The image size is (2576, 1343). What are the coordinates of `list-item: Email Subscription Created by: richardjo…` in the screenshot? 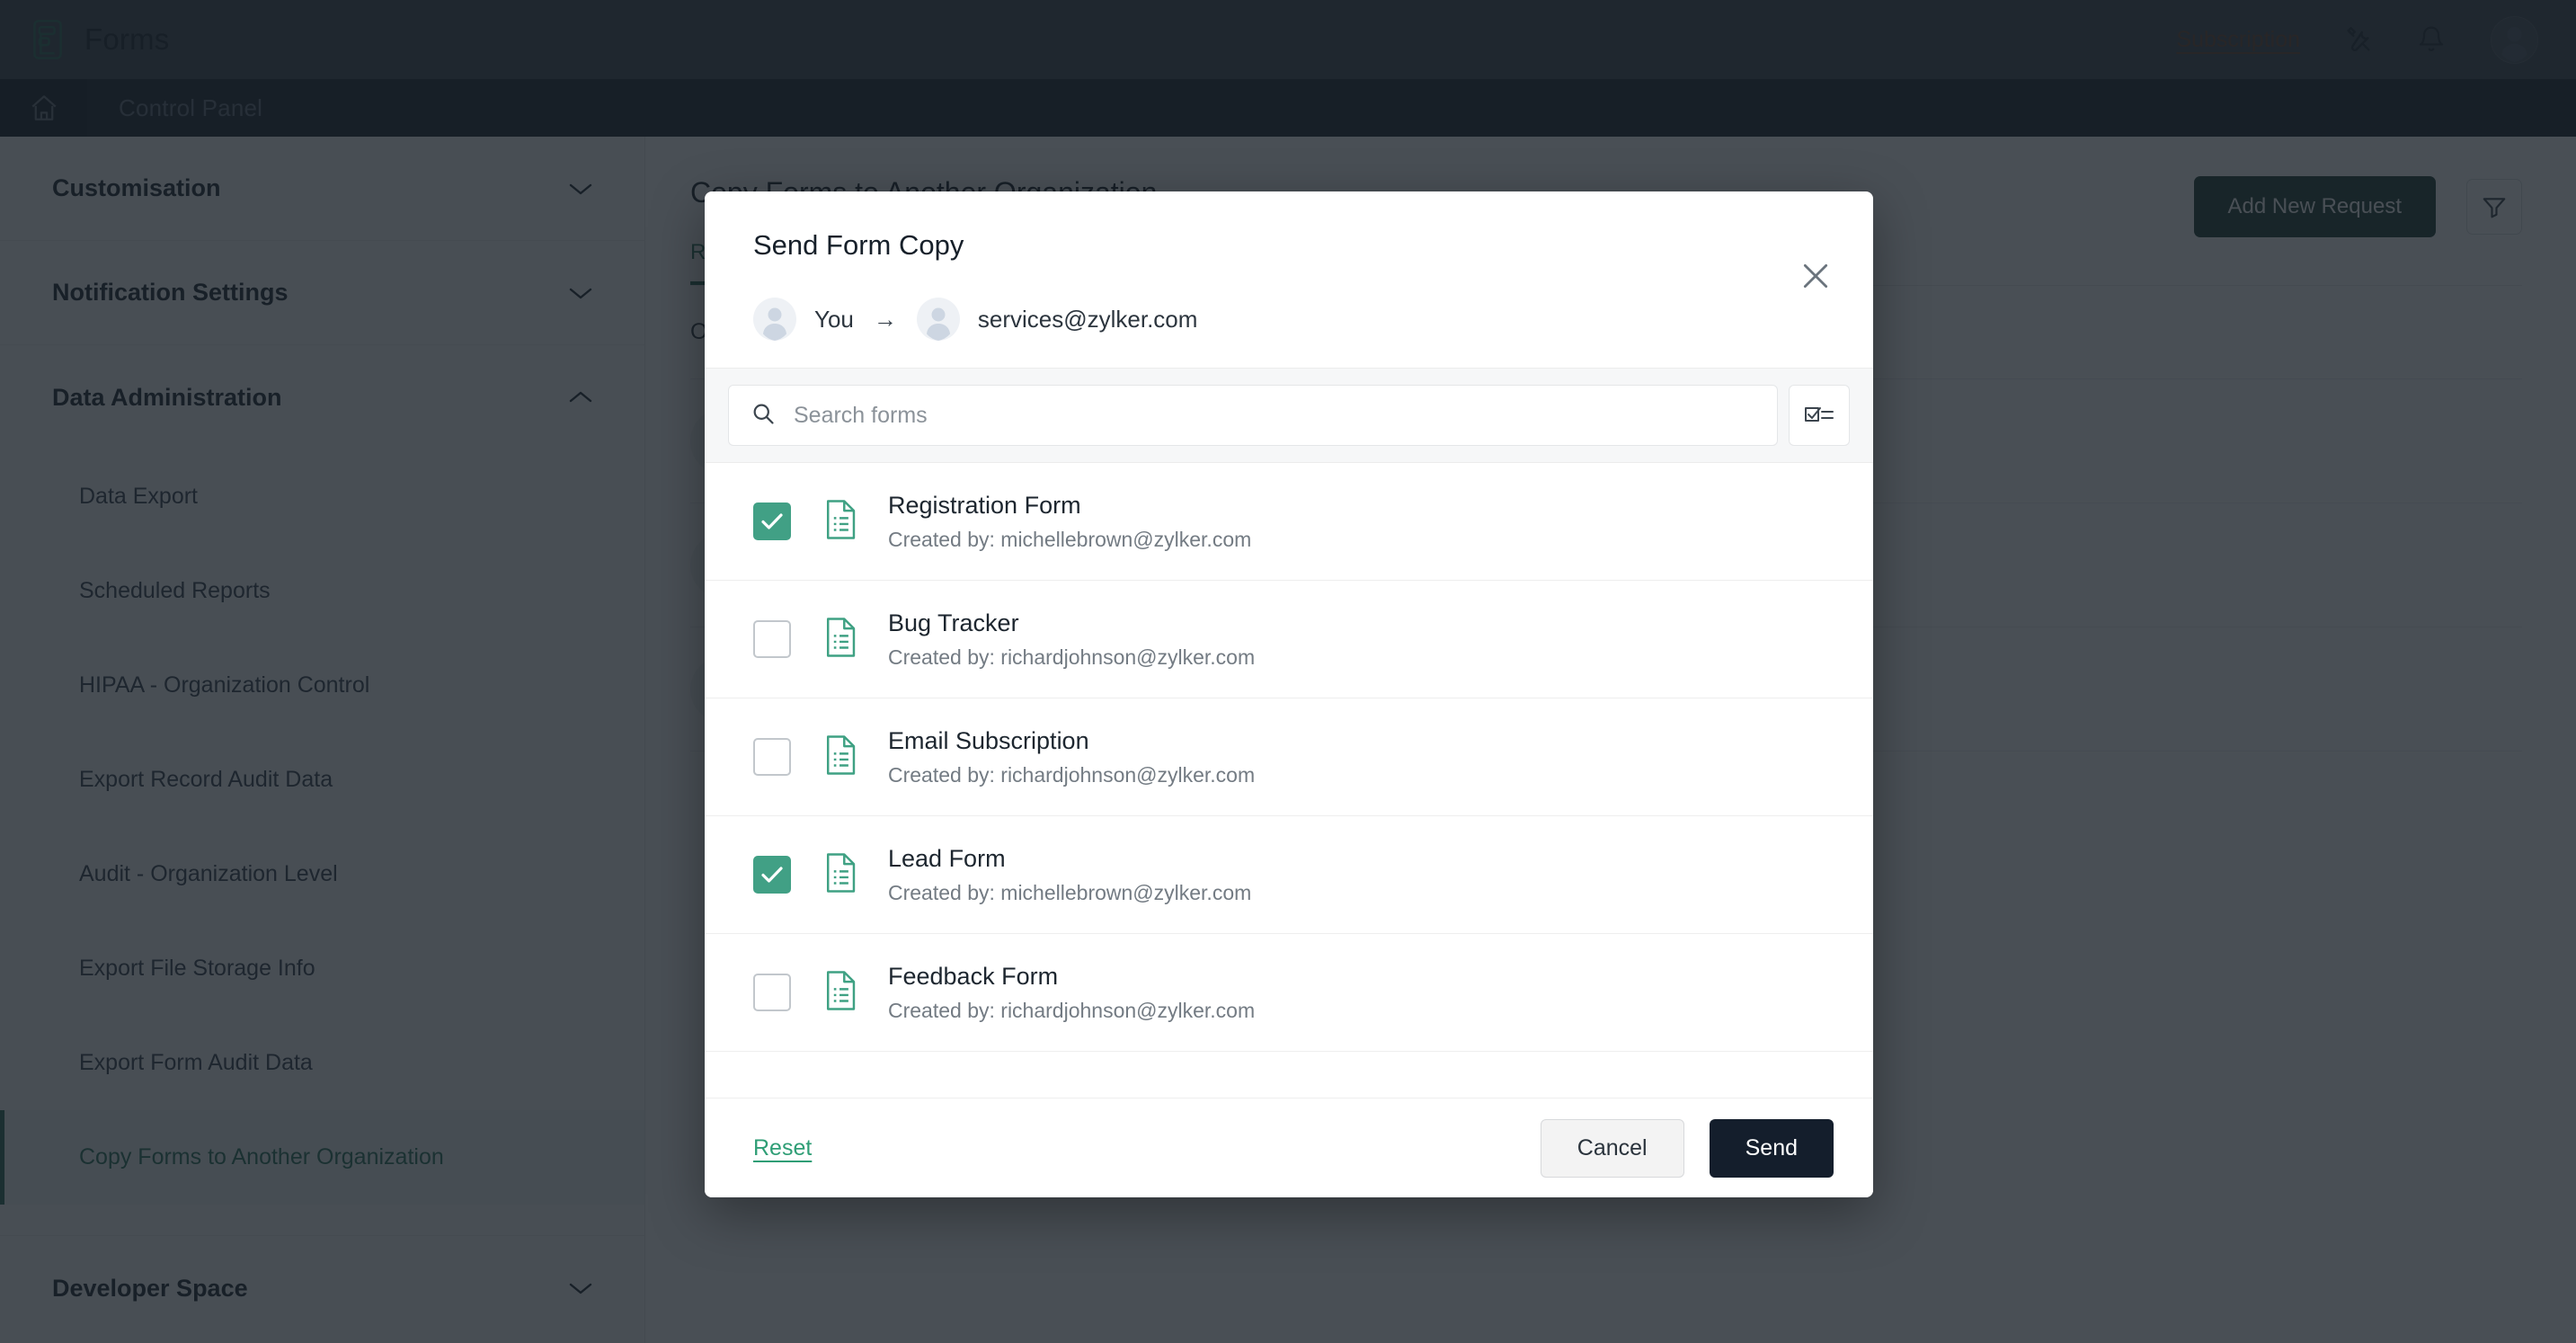 It's located at (1289, 757).